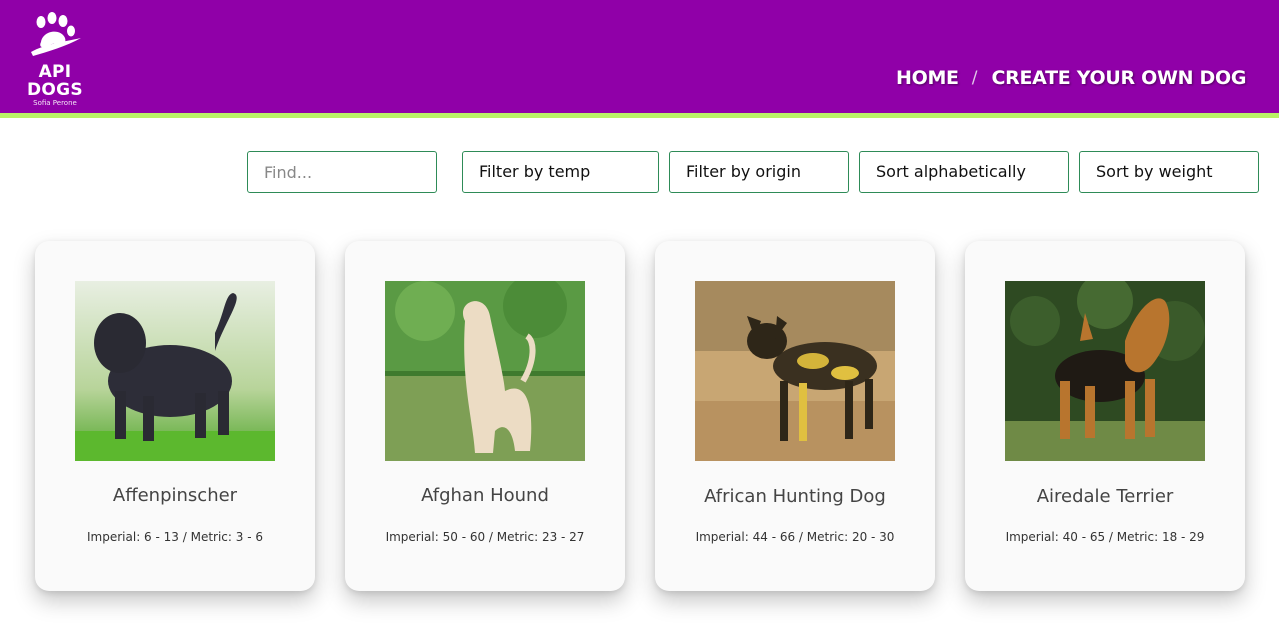  I want to click on dog-name: Afghan Hound, so click(485, 495).